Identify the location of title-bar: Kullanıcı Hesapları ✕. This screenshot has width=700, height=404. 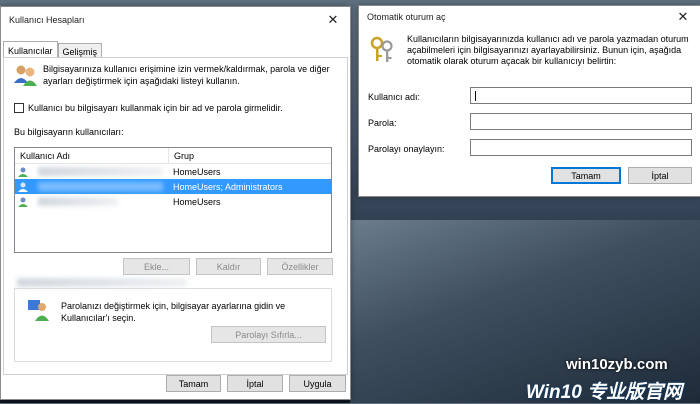
(175, 20).